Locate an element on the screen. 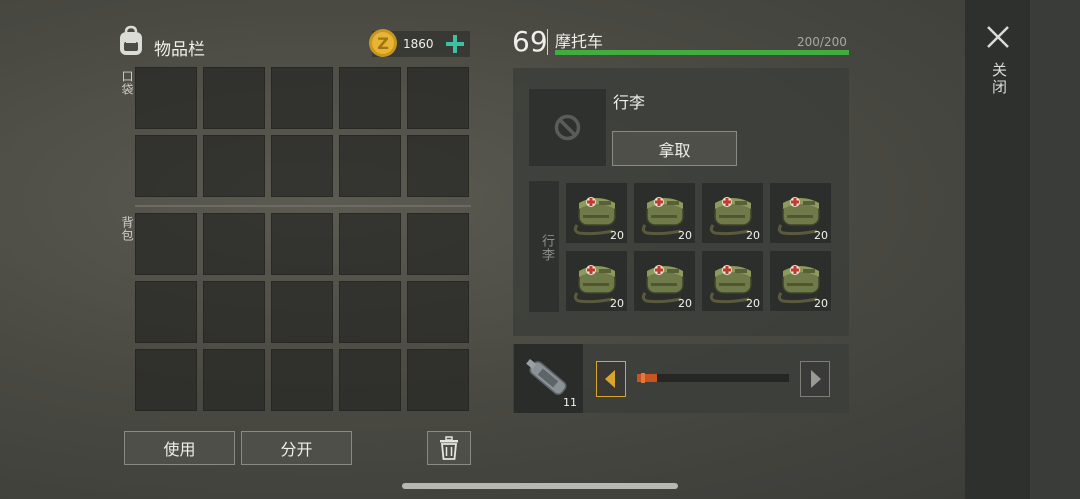 The height and width of the screenshot is (499, 1080). close-button: 关闭 is located at coordinates (998, 62).